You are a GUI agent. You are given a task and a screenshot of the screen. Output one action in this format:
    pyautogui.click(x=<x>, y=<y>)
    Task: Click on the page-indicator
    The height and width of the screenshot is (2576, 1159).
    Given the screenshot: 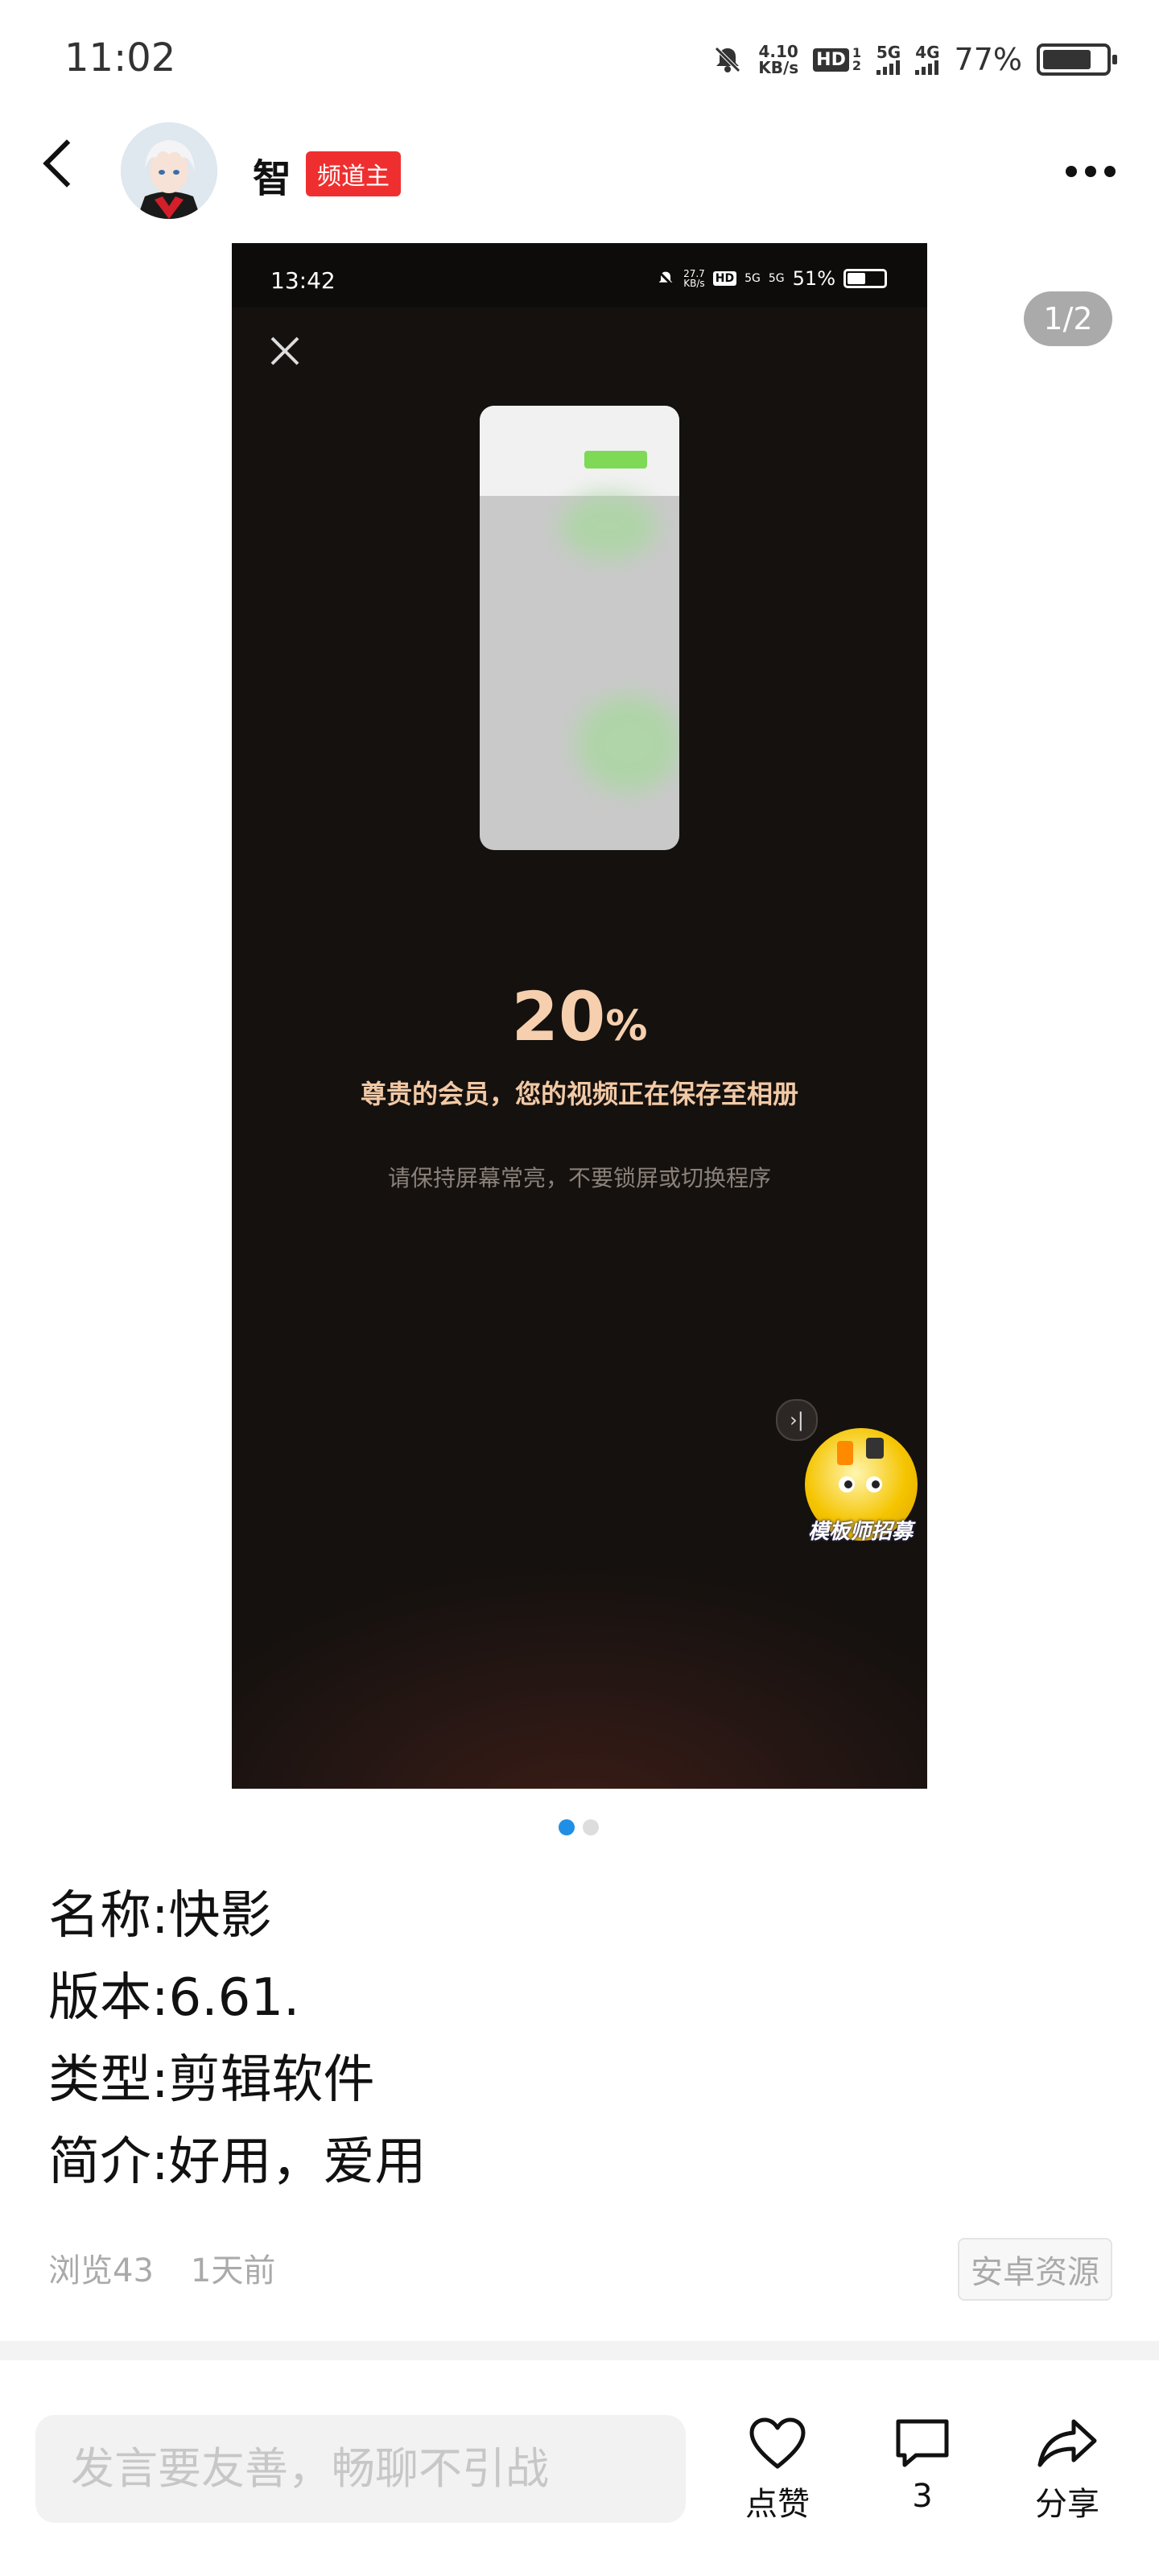 What is the action you would take?
    pyautogui.click(x=579, y=1827)
    